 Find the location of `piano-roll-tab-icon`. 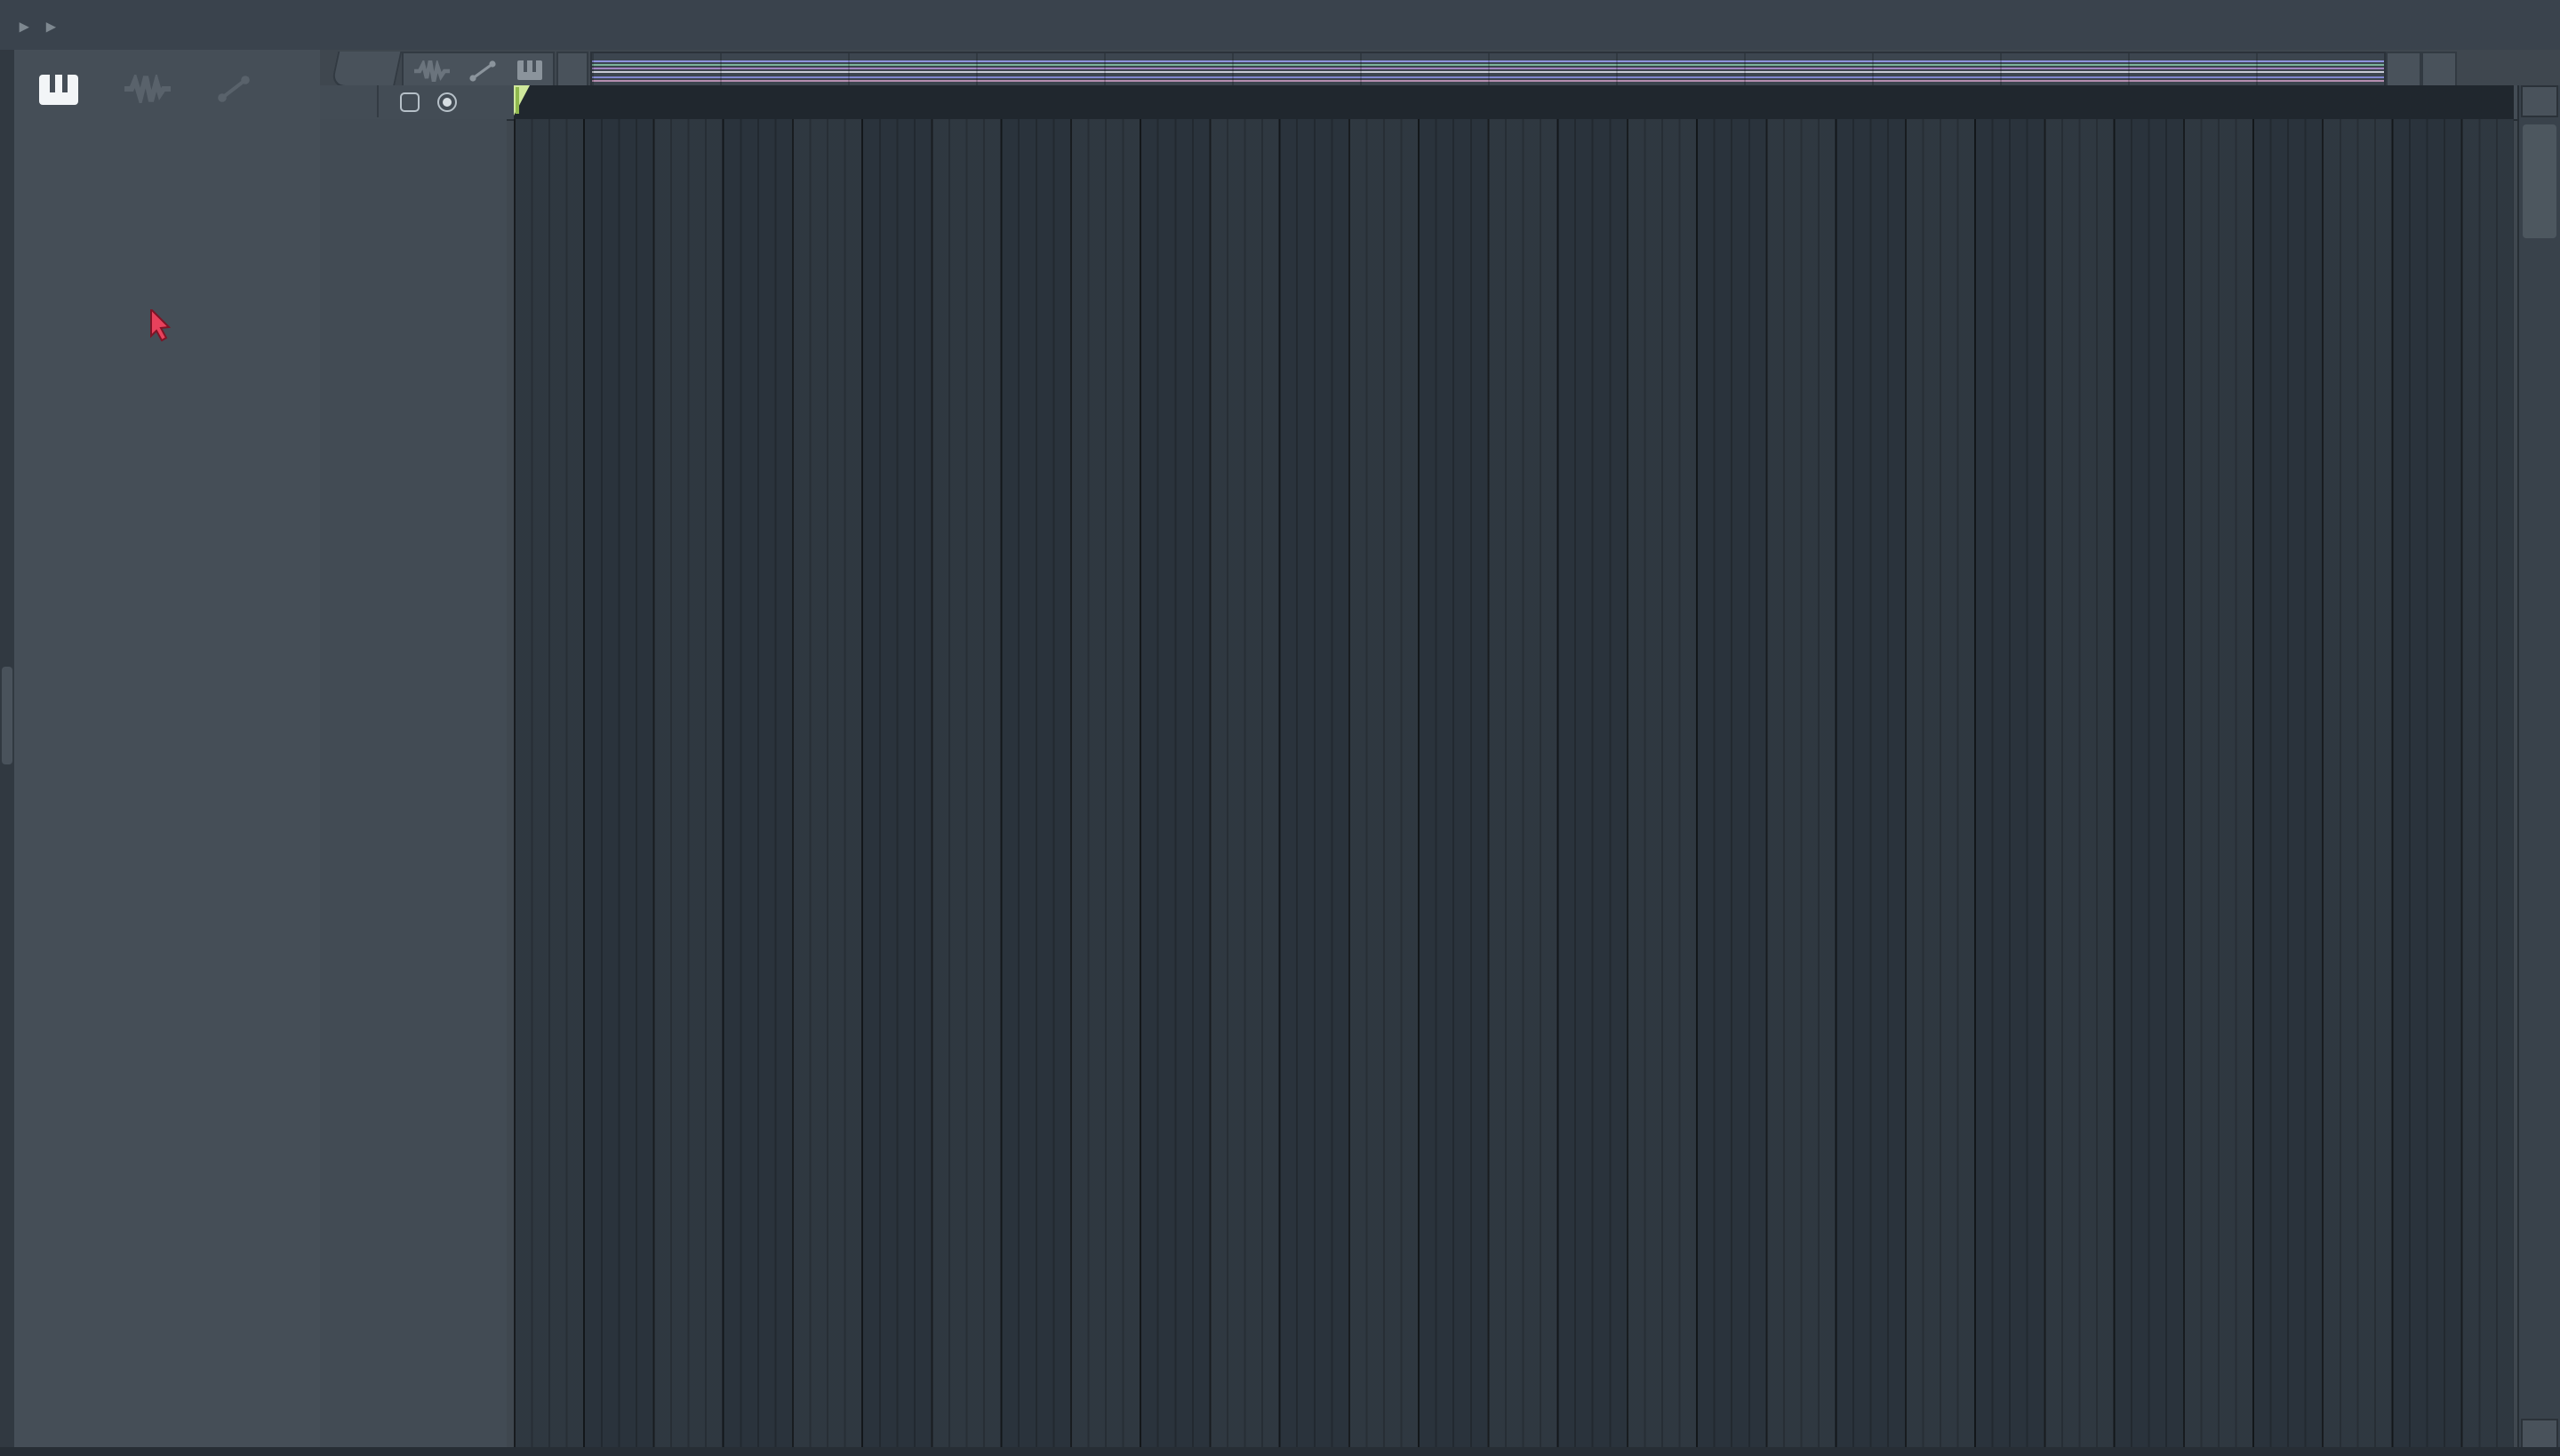

piano-roll-tab-icon is located at coordinates (58, 89).